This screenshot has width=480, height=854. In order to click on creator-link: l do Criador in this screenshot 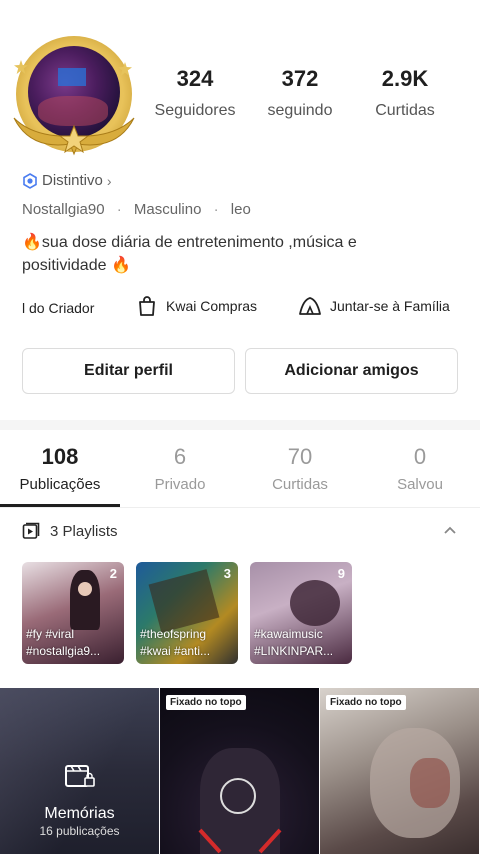, I will do `click(58, 308)`.